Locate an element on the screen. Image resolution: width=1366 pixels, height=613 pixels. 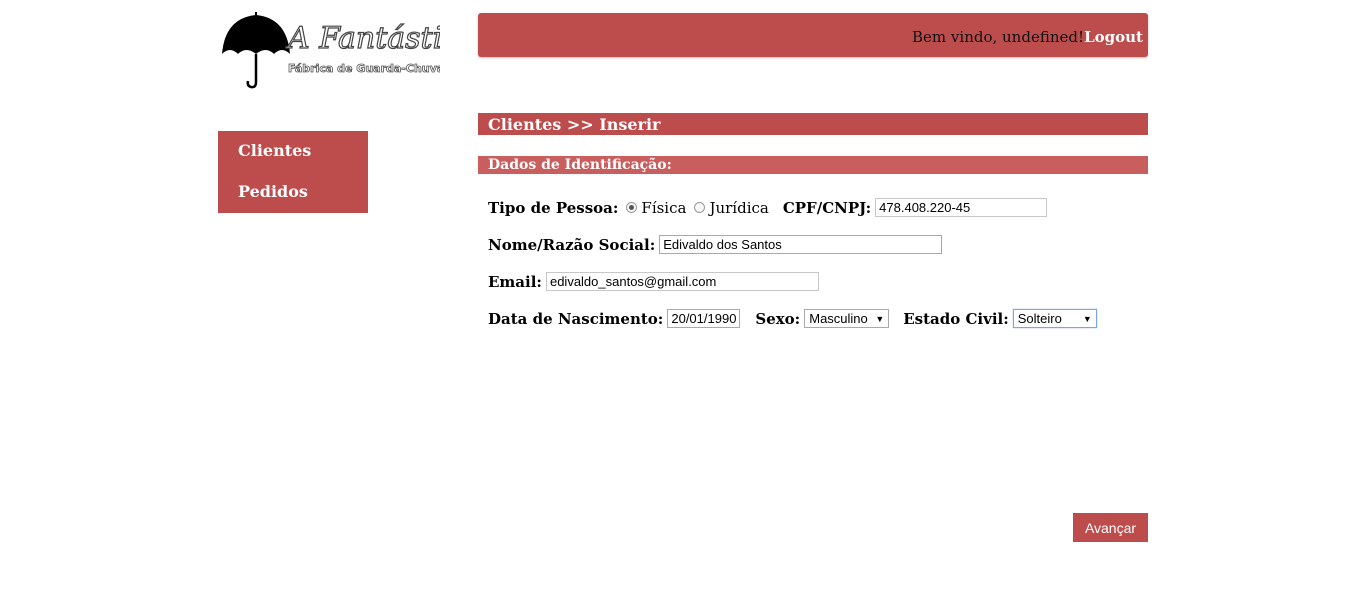
estado-label: Estado Civil: is located at coordinates (956, 318).